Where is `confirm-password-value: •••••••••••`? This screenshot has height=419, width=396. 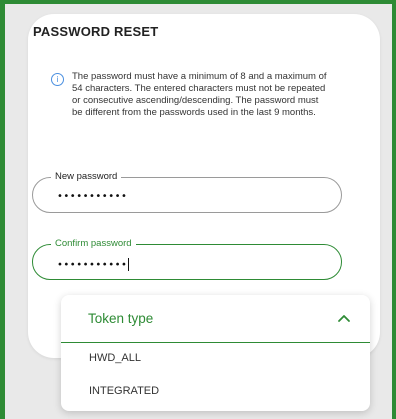 confirm-password-value: ••••••••••• is located at coordinates (92, 265).